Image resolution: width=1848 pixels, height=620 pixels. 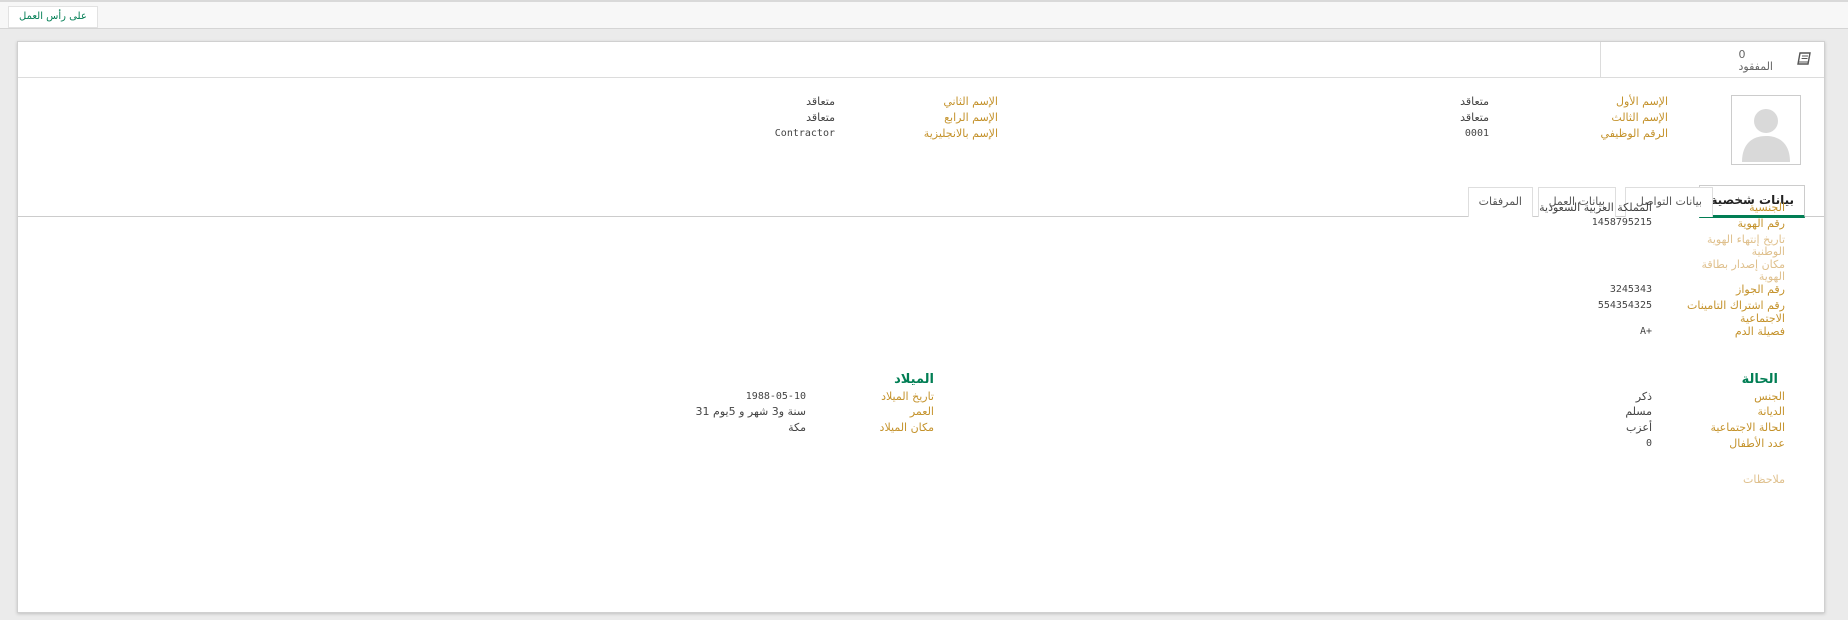 What do you see at coordinates (797, 427) in the screenshot?
I see `birth-place-value: مكة` at bounding box center [797, 427].